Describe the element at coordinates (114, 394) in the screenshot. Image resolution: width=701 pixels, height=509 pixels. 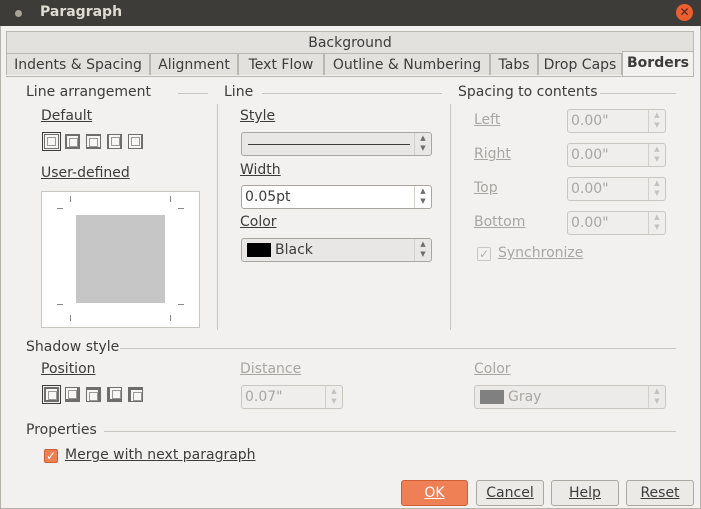
I see `shadow-bottom-left` at that location.